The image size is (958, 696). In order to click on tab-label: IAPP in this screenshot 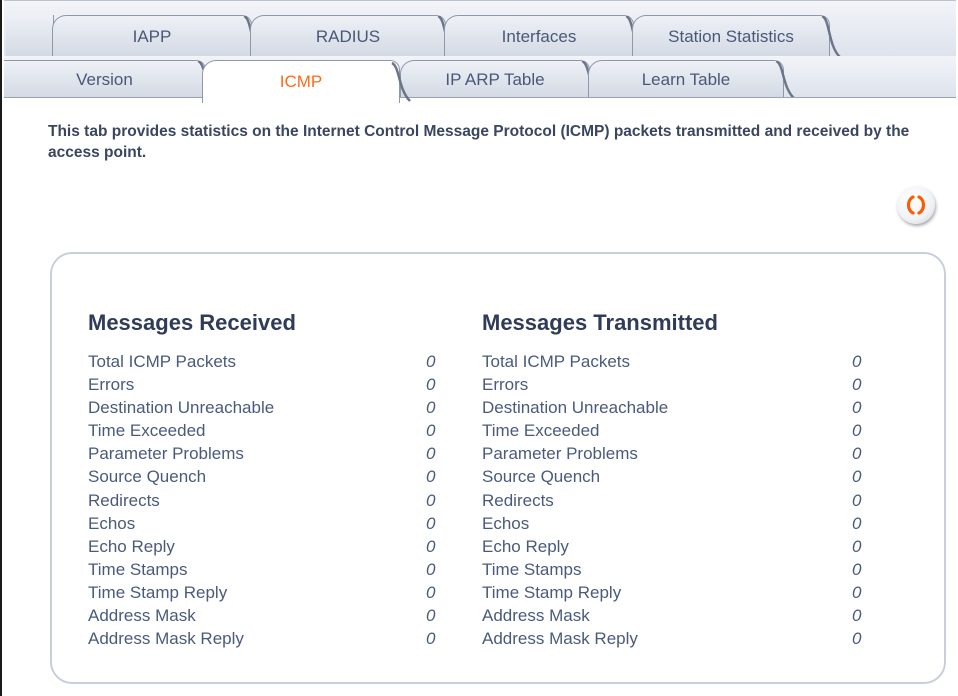, I will do `click(152, 36)`.